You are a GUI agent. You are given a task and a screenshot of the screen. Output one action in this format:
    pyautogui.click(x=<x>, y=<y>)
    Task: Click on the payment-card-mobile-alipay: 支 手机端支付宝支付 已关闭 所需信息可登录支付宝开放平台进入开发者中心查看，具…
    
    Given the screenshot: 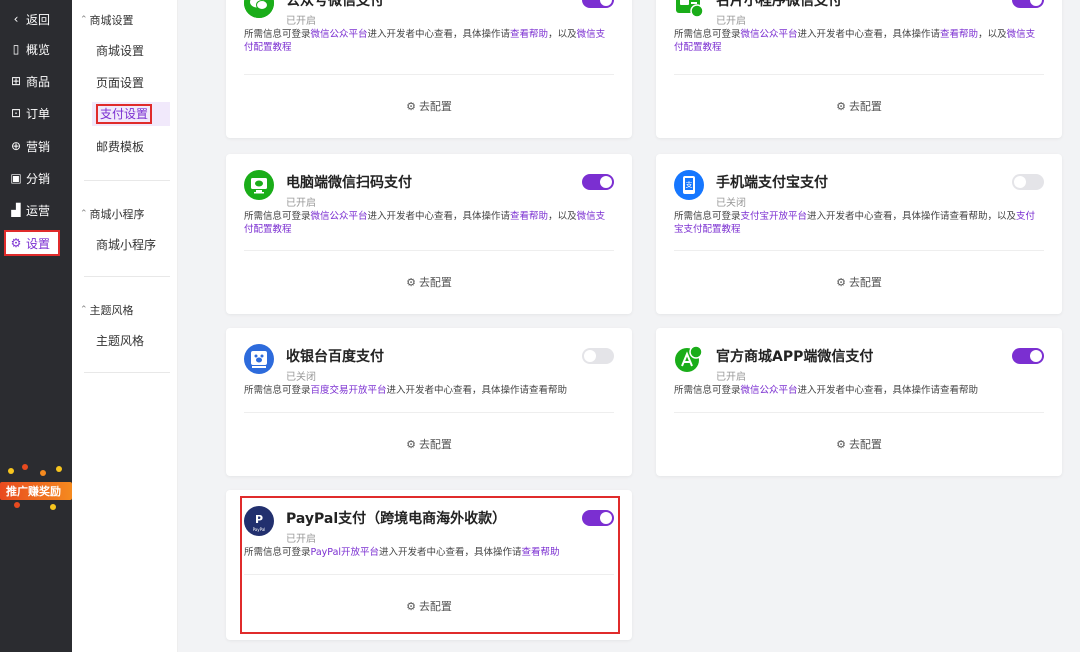 What is the action you would take?
    pyautogui.click(x=859, y=234)
    